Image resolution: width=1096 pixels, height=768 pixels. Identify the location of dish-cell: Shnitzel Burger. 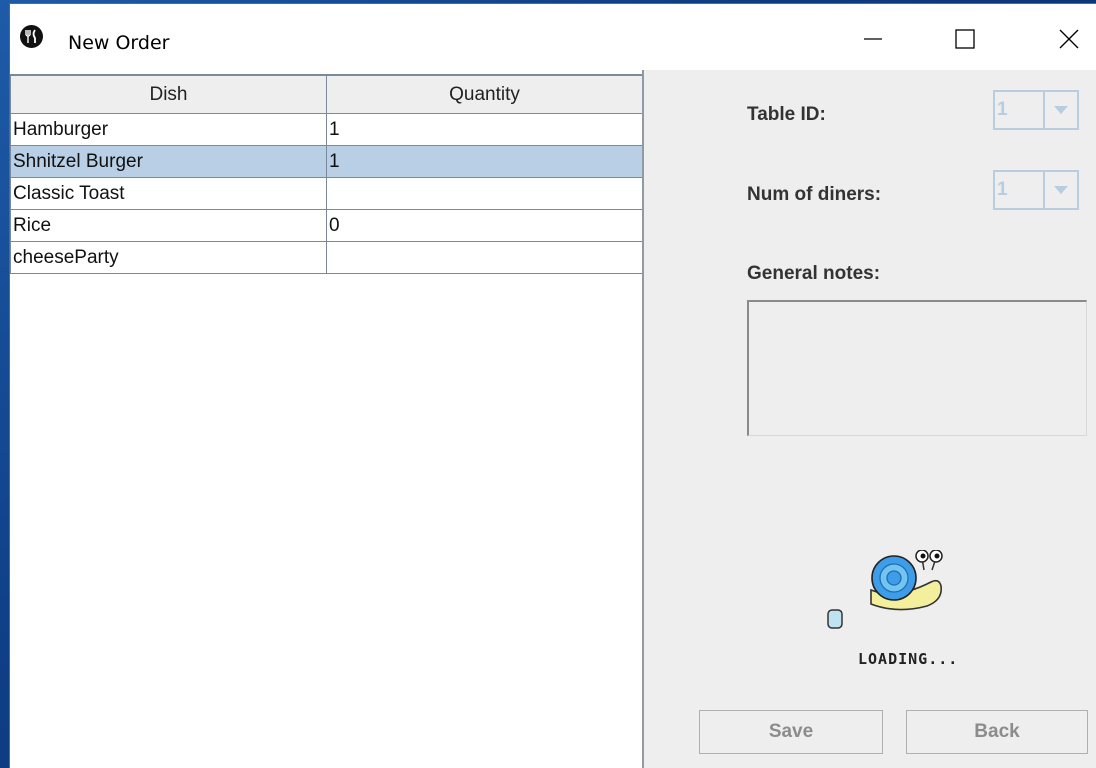
(168, 161).